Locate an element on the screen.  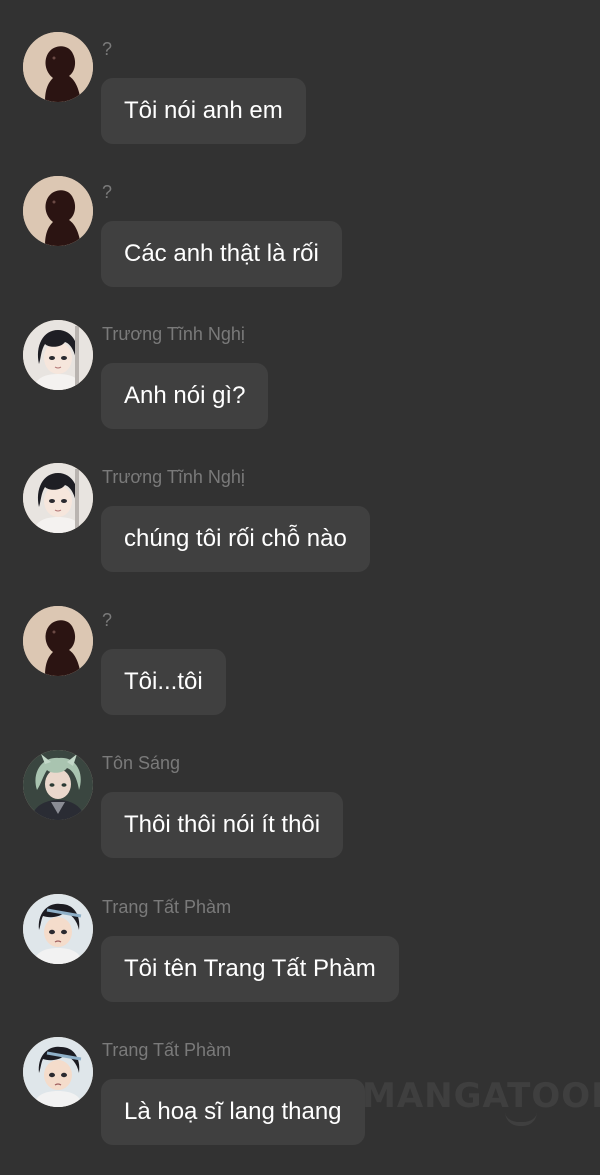
message-bubble: Tôi nói anh em is located at coordinates (203, 111).